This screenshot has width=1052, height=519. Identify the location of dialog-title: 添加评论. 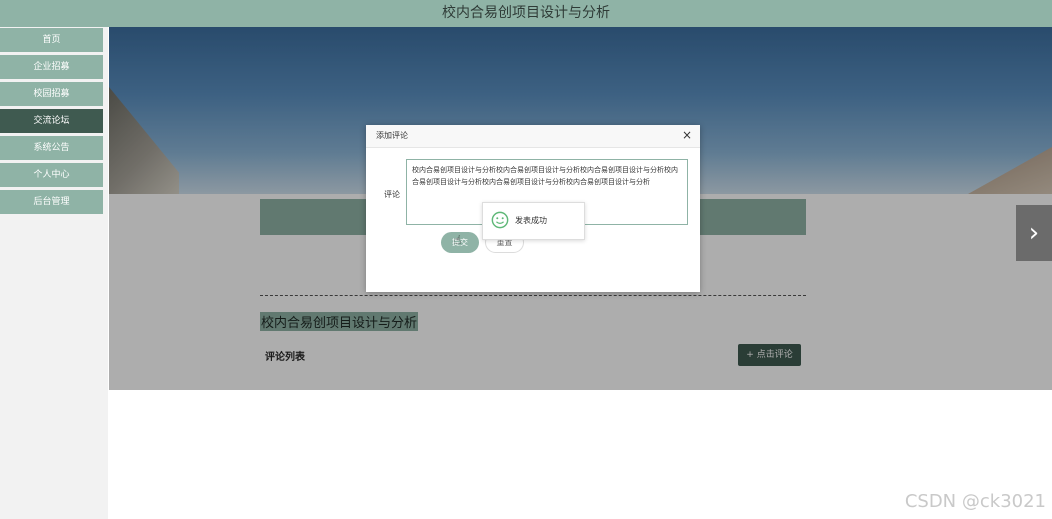
(392, 135).